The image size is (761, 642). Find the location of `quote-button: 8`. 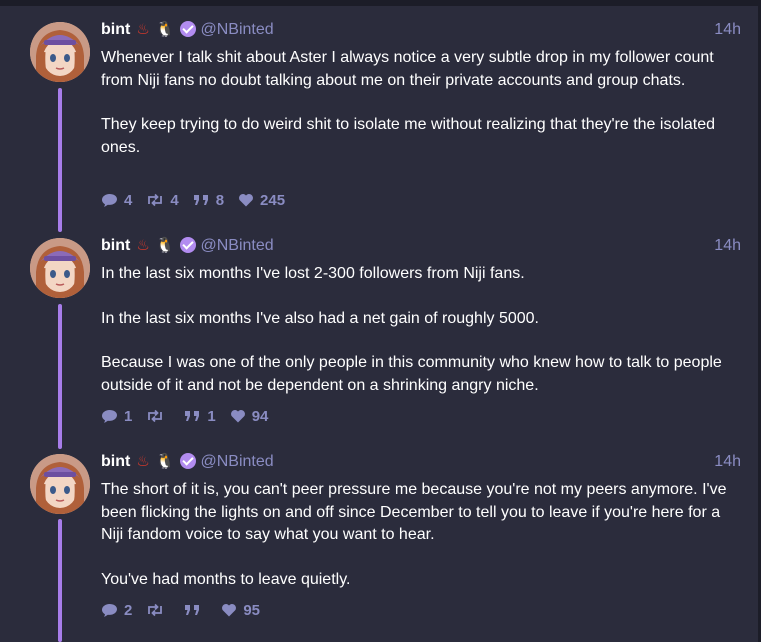

quote-button: 8 is located at coordinates (208, 200).